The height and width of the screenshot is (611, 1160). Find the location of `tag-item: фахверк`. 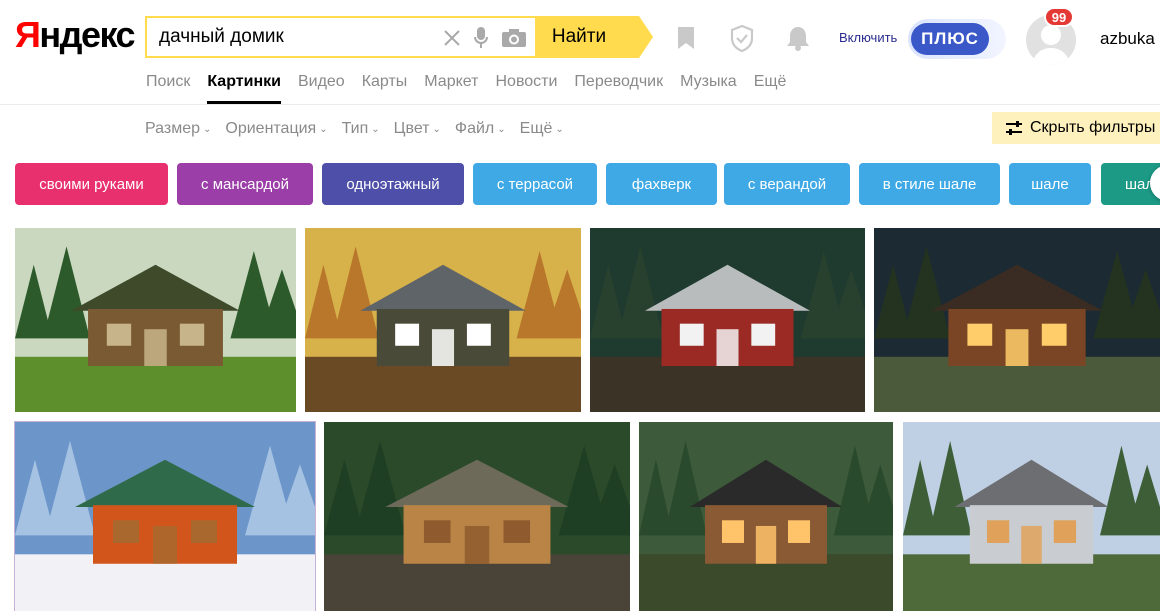

tag-item: фахверк is located at coordinates (661, 184).